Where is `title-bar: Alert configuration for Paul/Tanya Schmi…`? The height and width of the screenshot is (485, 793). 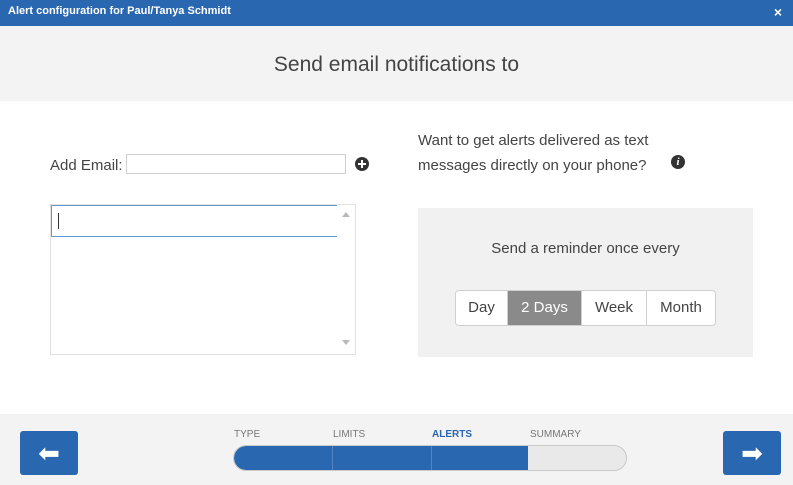 title-bar: Alert configuration for Paul/Tanya Schmi… is located at coordinates (396, 13).